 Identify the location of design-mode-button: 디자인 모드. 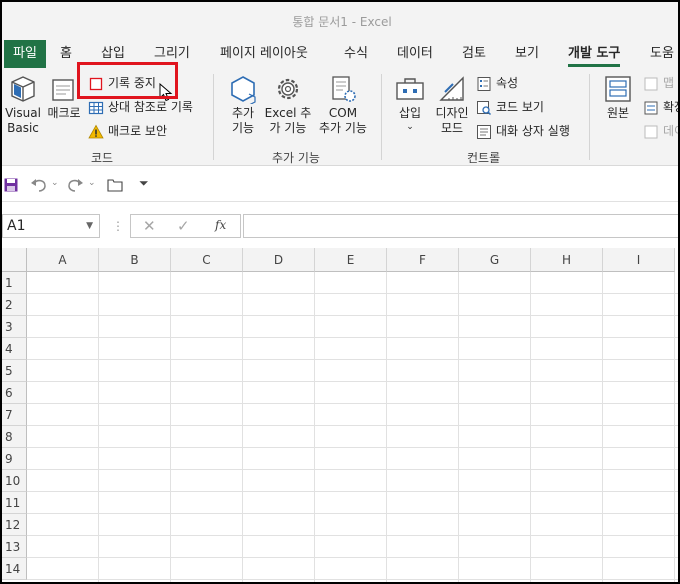
(452, 105).